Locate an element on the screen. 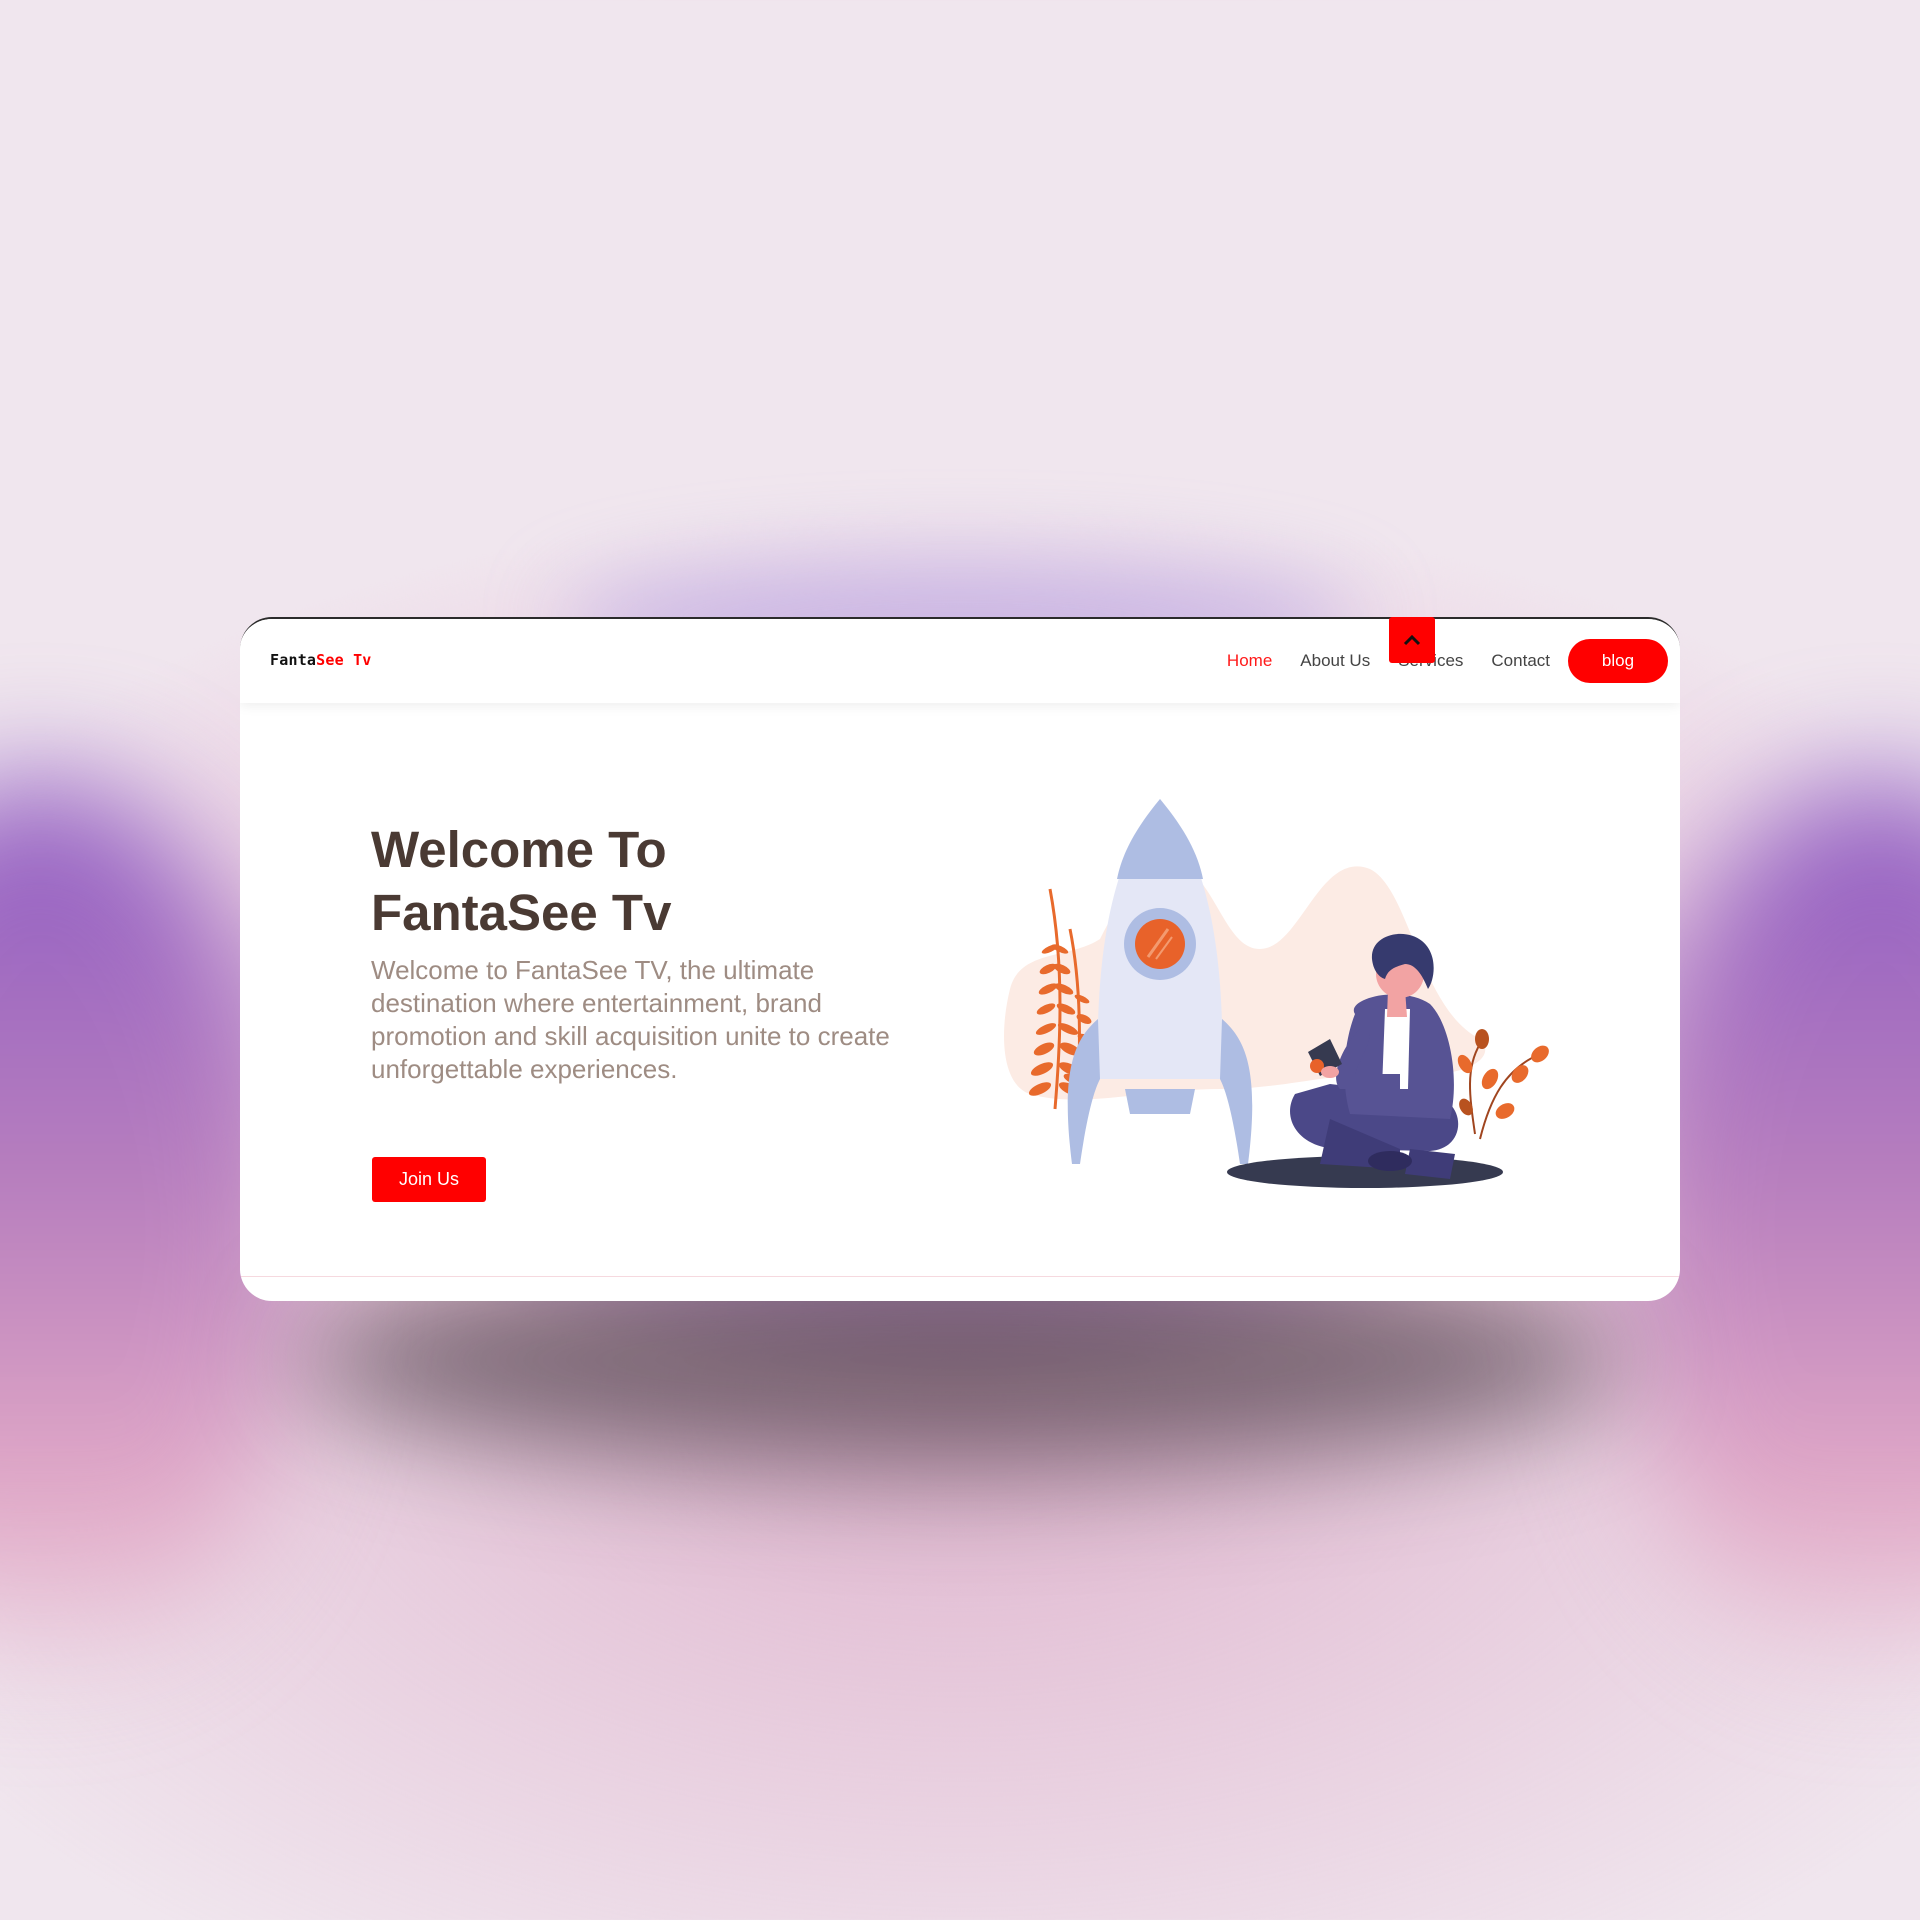 The image size is (1920, 1920). join-us-button: Join Us is located at coordinates (429, 1179).